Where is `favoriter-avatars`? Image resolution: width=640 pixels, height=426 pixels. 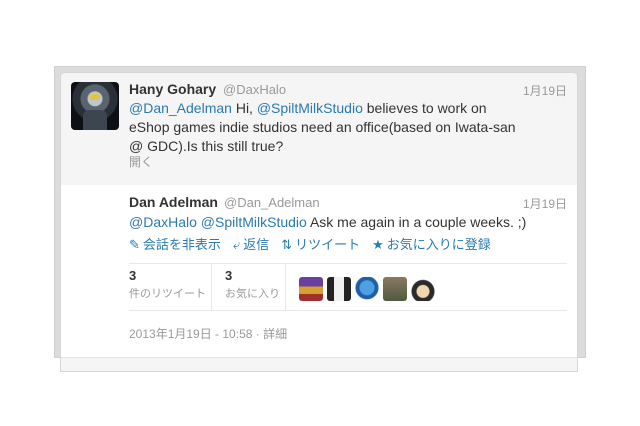
favoriter-avatars is located at coordinates (367, 289).